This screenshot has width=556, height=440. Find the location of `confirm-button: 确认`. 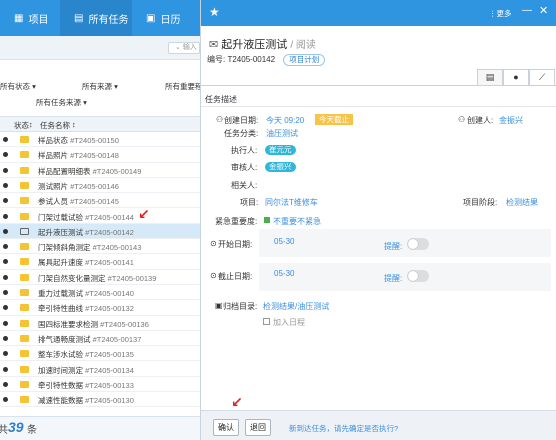

confirm-button: 确认 is located at coordinates (226, 427).